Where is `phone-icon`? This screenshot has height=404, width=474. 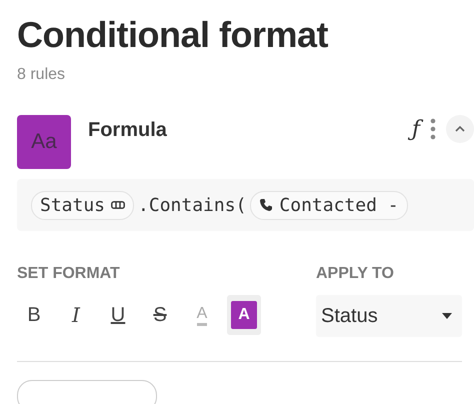
phone-icon is located at coordinates (266, 205).